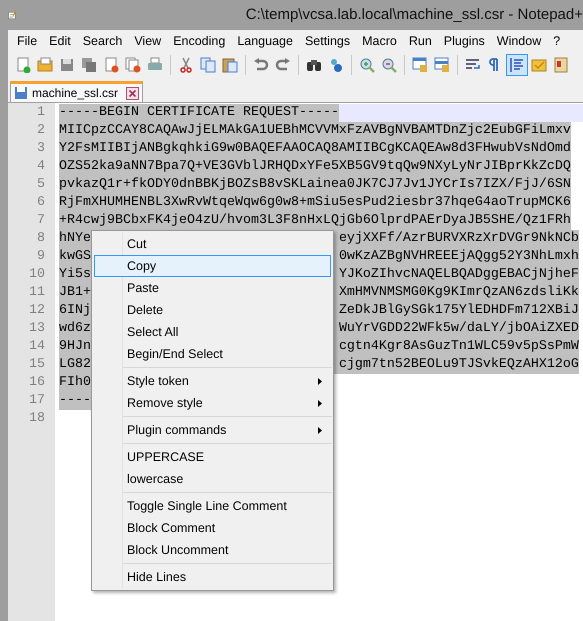 The image size is (583, 621). What do you see at coordinates (75, 401) in the screenshot?
I see `code-text: ----` at bounding box center [75, 401].